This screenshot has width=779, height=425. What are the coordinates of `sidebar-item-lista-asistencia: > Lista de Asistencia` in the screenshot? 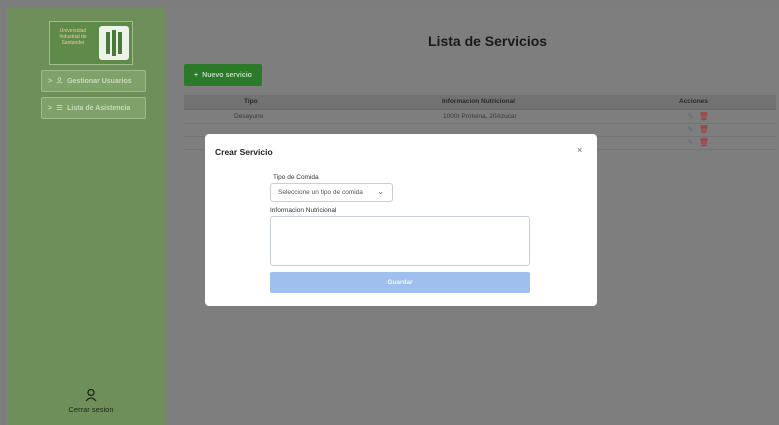 It's located at (93, 108).